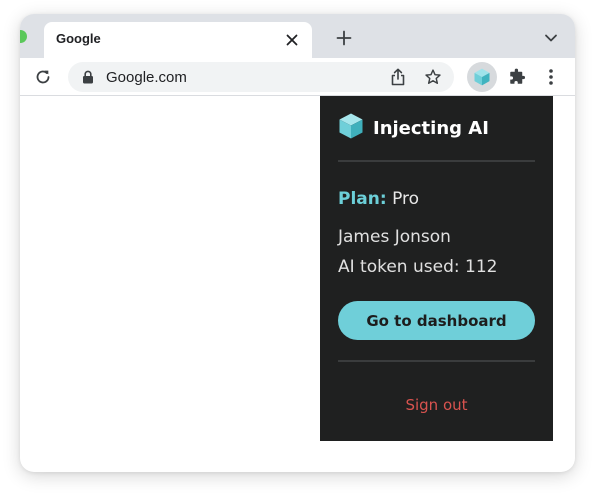  I want to click on tab-title: Google, so click(78, 38).